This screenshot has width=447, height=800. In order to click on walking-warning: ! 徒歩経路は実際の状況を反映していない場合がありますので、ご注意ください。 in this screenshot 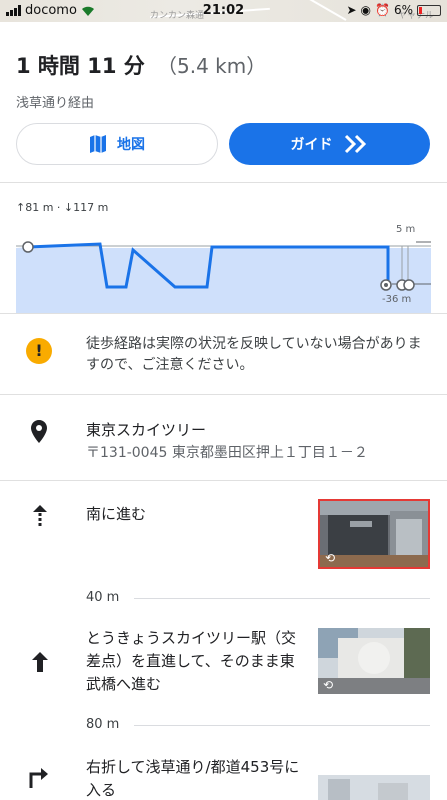, I will do `click(223, 354)`.